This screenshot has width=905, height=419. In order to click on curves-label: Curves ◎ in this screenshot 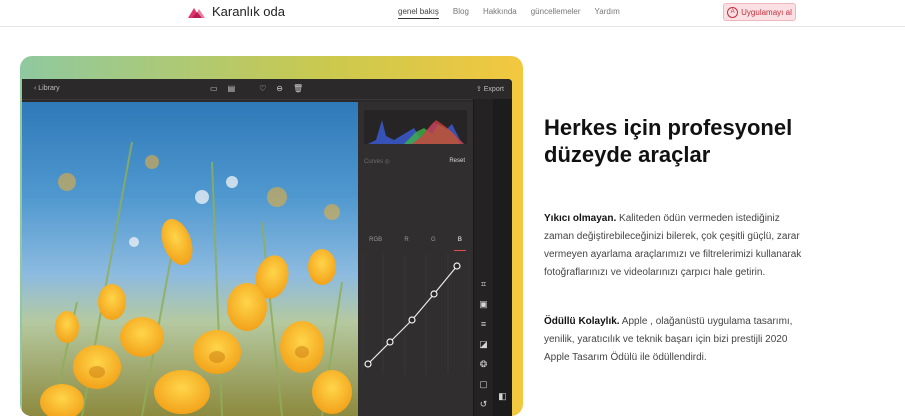, I will do `click(377, 162)`.